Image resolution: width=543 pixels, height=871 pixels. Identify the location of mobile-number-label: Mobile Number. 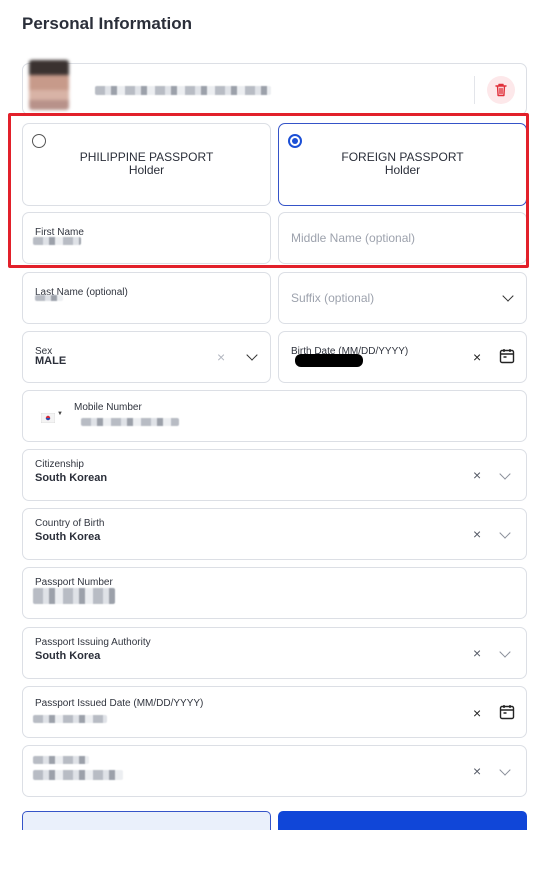
(108, 407).